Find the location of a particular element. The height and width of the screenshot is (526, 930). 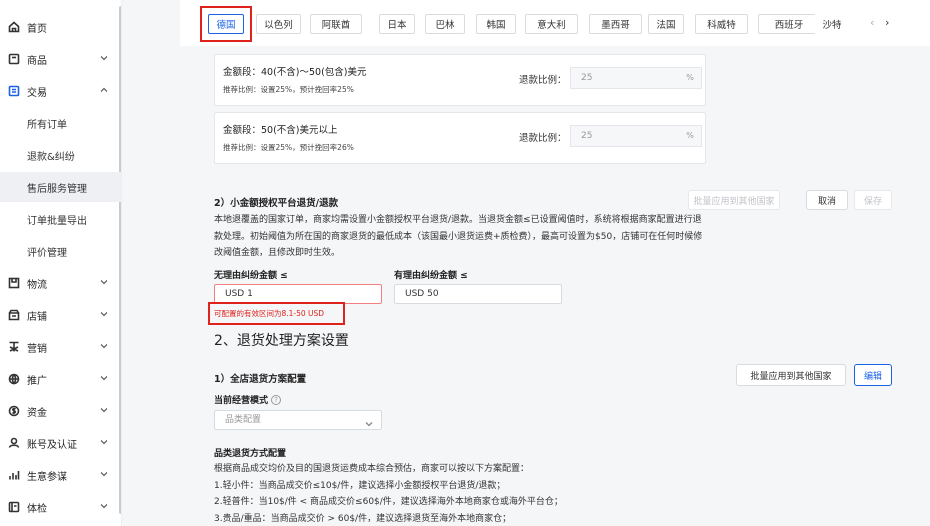

analytics-icon is located at coordinates (14, 475).